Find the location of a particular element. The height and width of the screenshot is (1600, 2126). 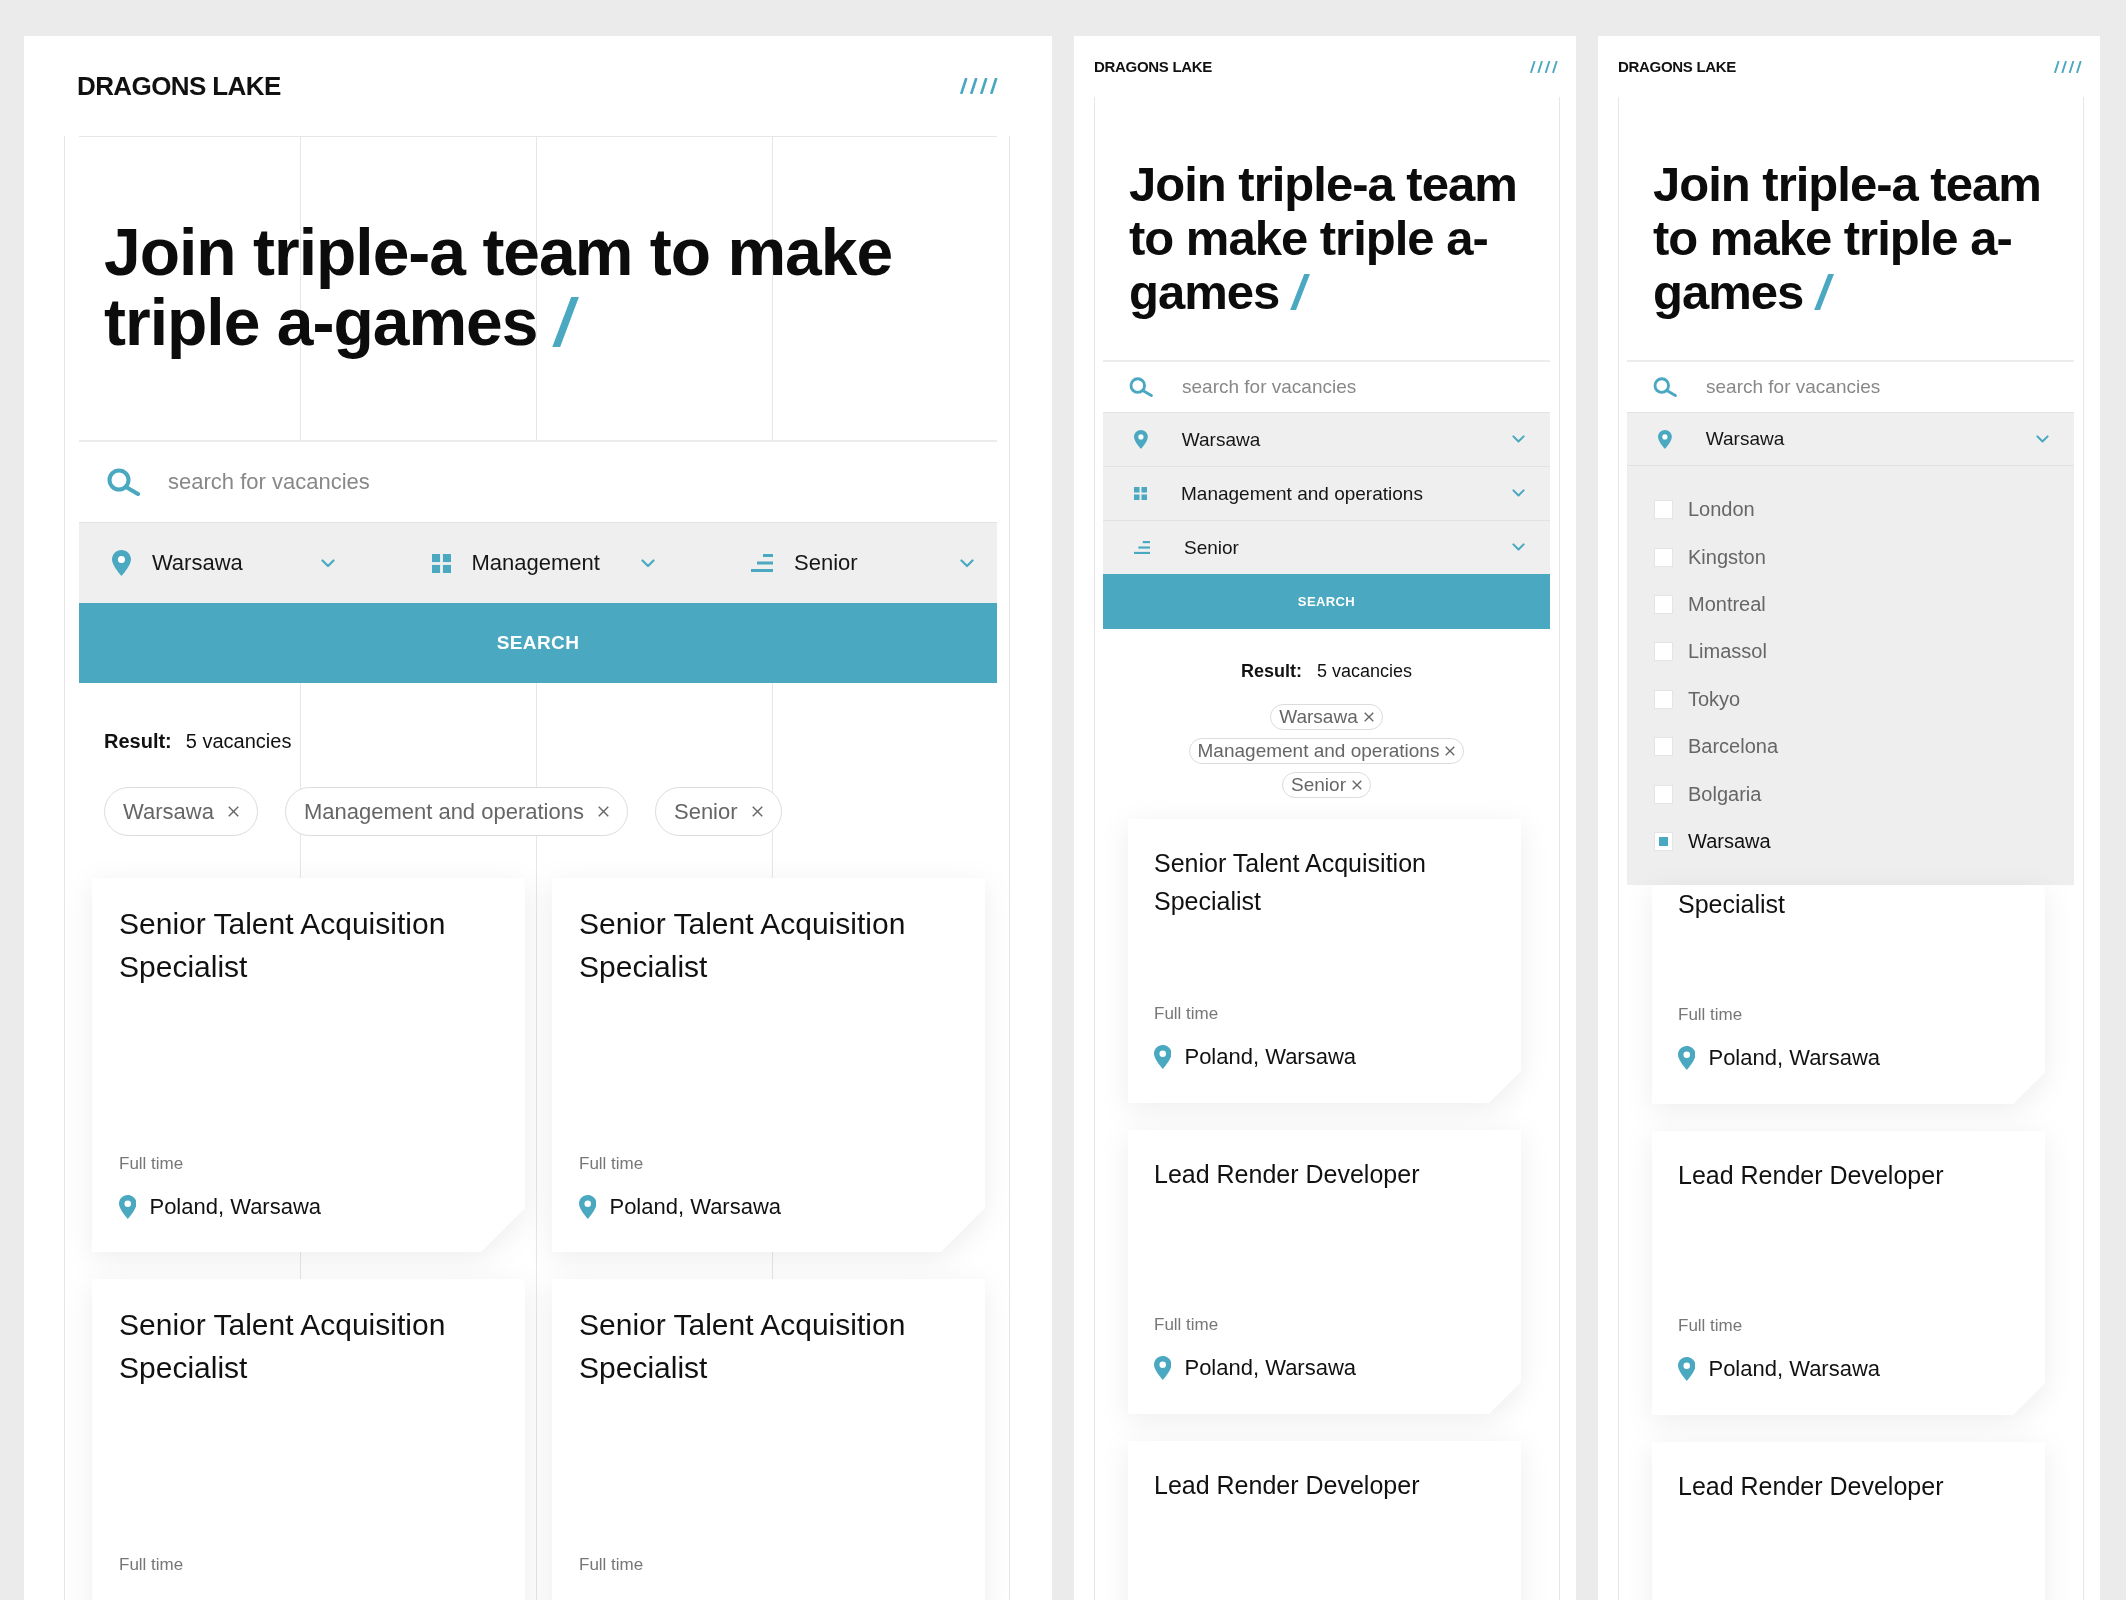

dropdown-option: Tokyo is located at coordinates (1850, 699).